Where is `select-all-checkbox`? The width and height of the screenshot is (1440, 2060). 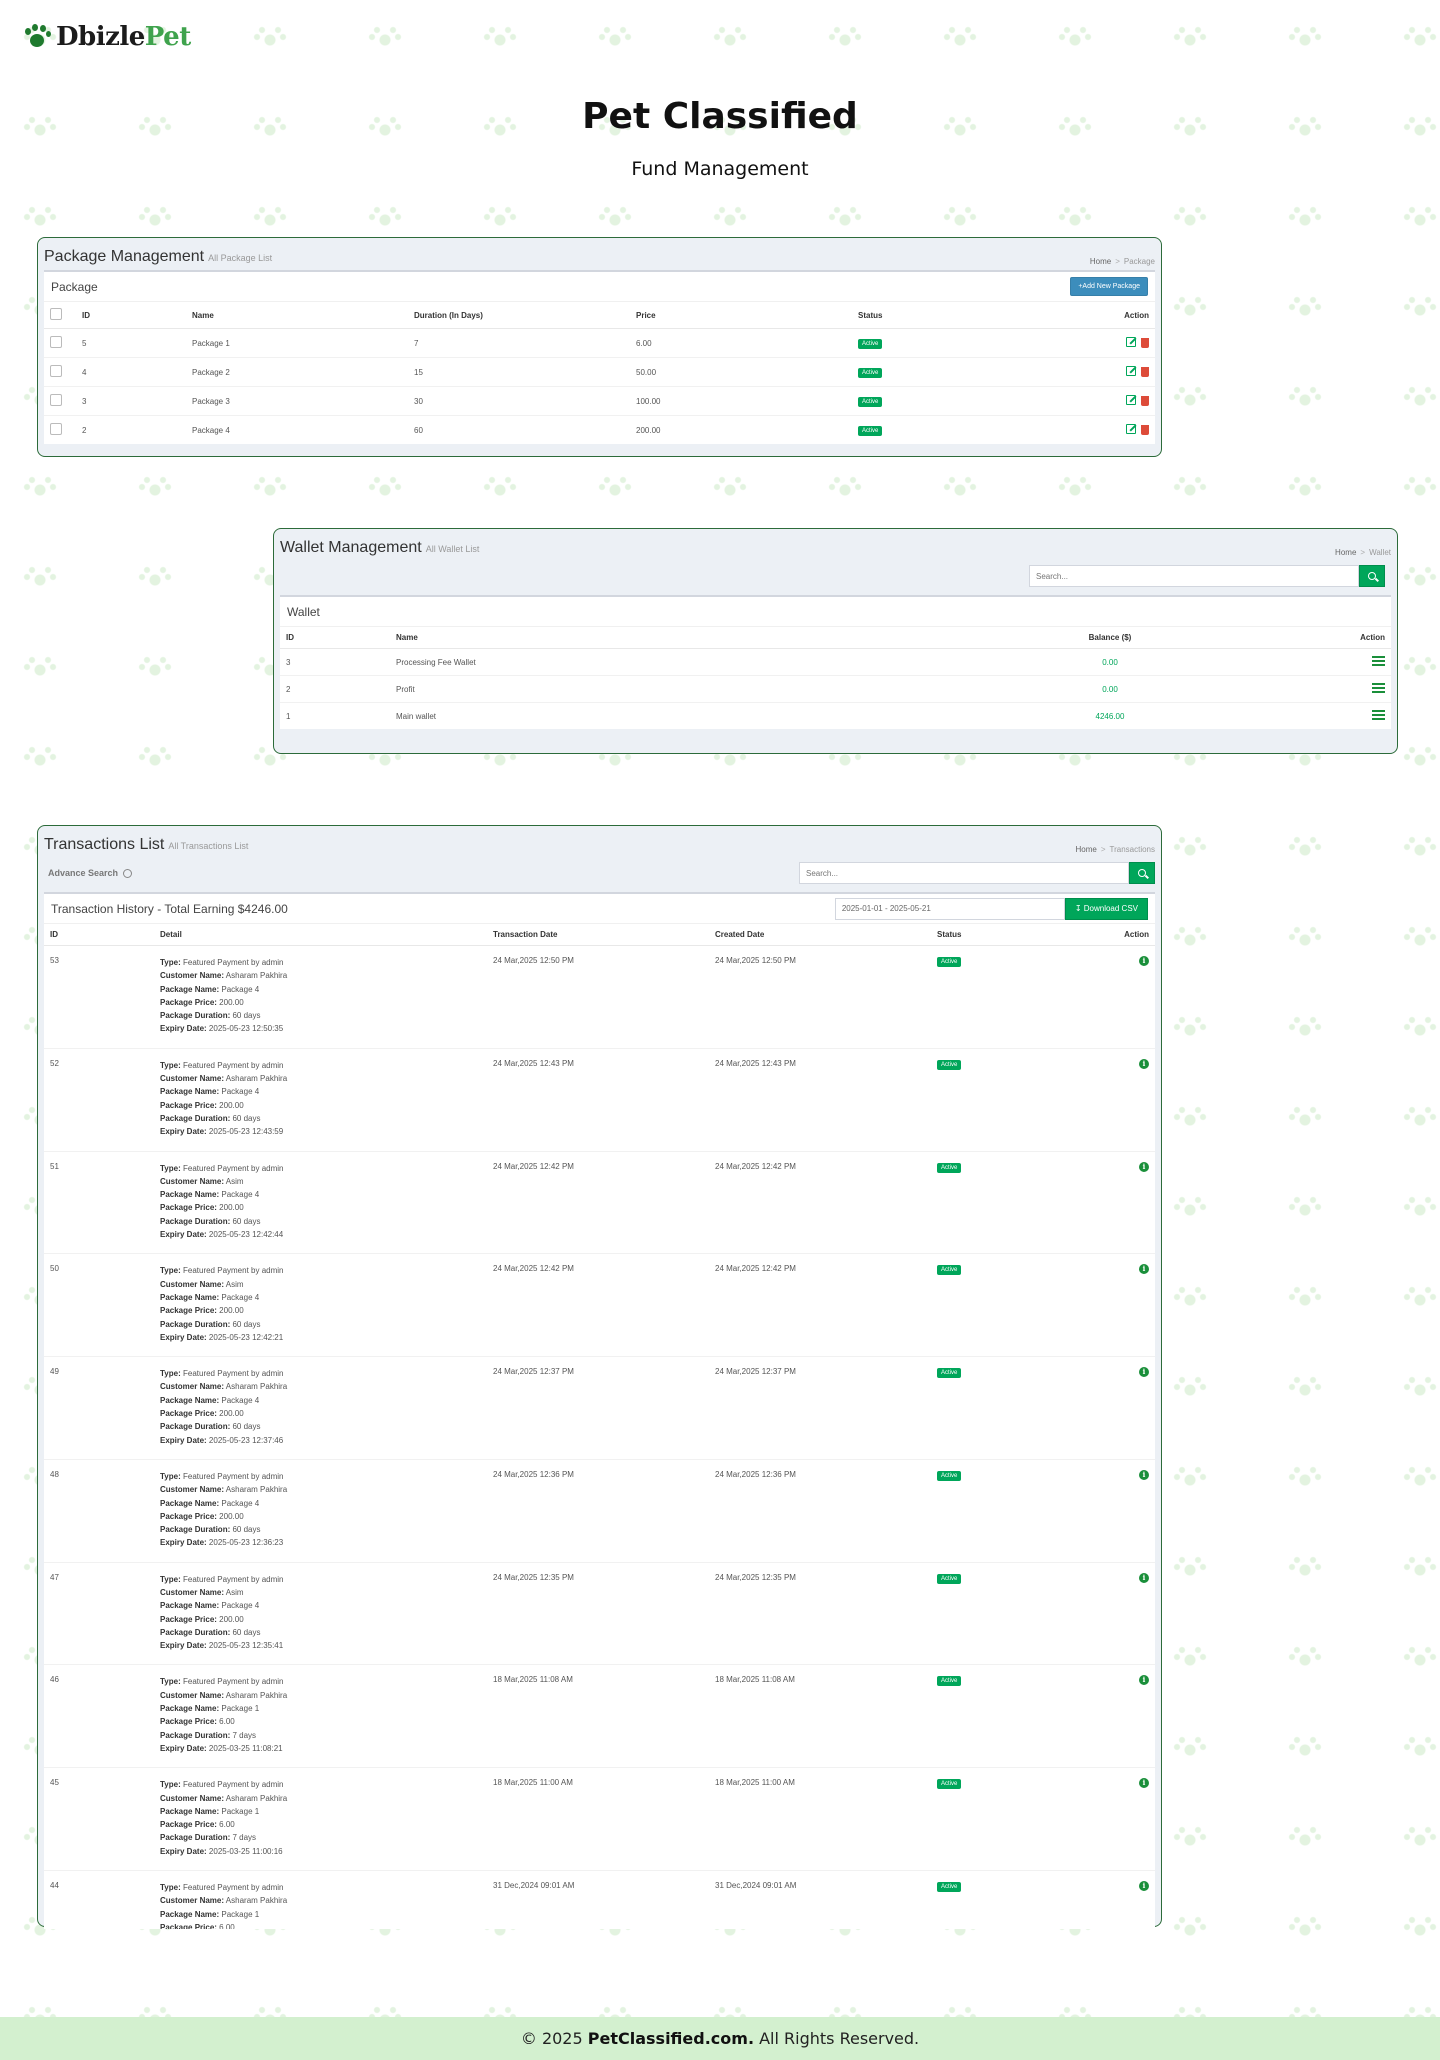 select-all-checkbox is located at coordinates (56, 314).